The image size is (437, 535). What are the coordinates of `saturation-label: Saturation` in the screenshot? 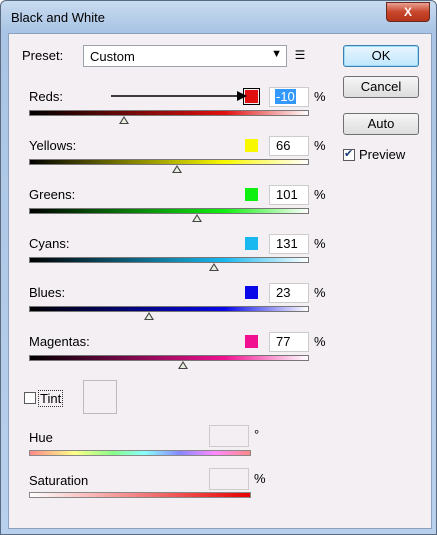 It's located at (59, 480).